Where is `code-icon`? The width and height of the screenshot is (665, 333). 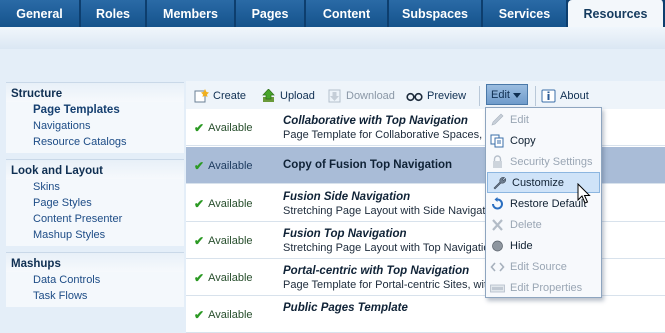
code-icon is located at coordinates (497, 267).